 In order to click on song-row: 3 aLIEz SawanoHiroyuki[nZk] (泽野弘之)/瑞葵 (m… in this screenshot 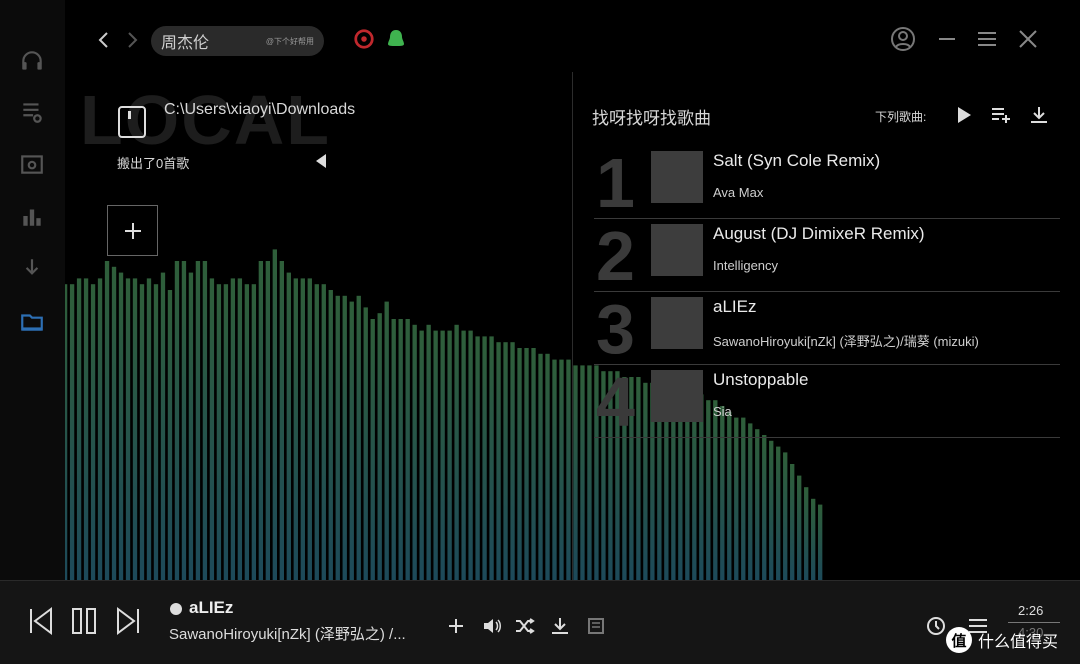, I will do `click(827, 329)`.